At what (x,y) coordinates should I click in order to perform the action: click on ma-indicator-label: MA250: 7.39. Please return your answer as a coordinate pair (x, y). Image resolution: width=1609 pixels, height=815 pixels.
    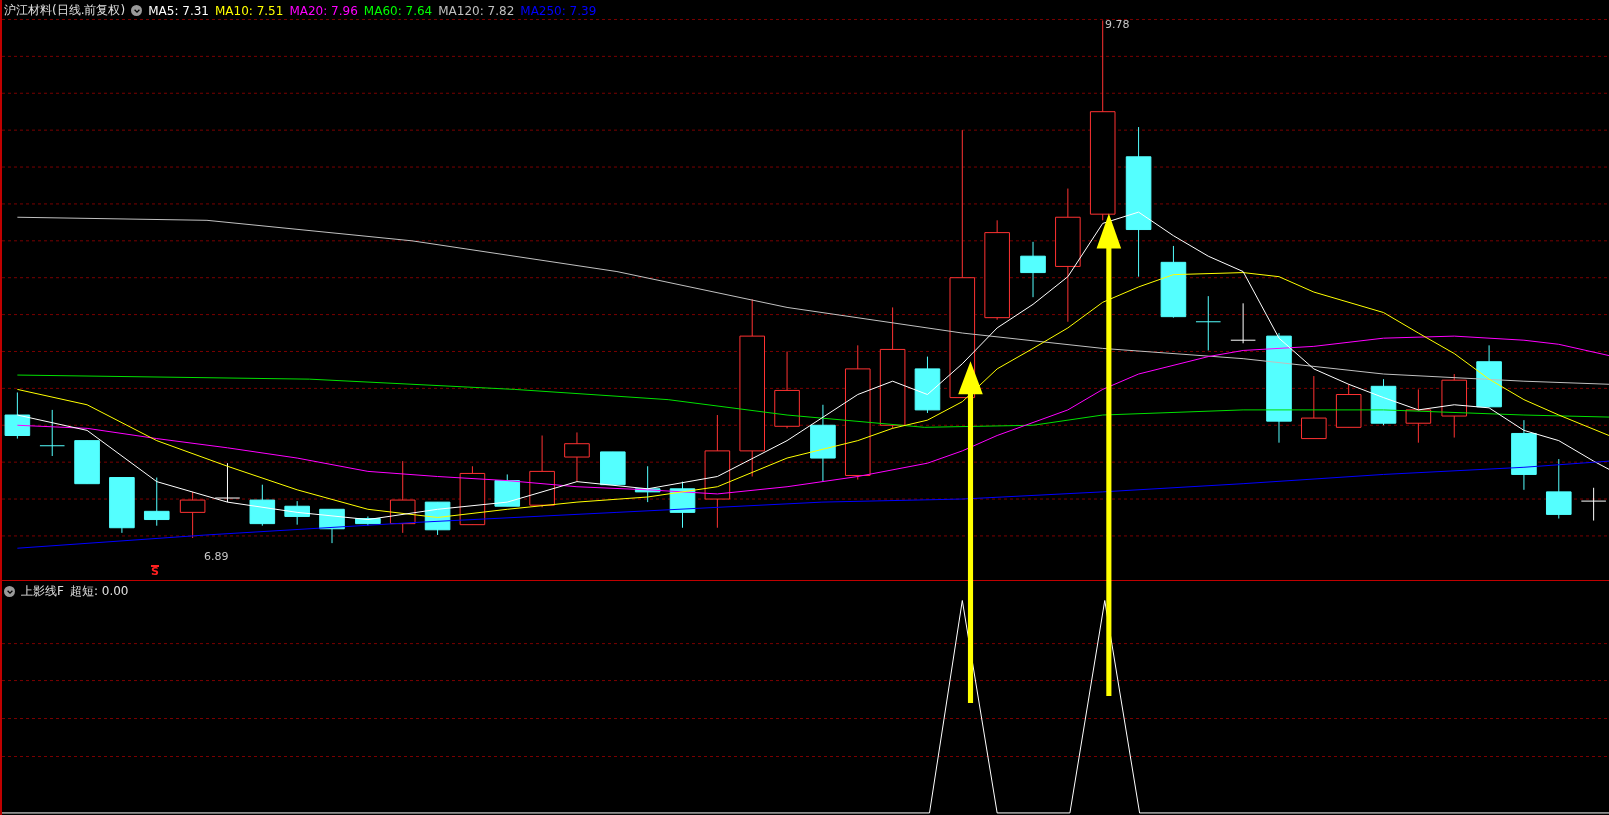
    Looking at the image, I should click on (558, 10).